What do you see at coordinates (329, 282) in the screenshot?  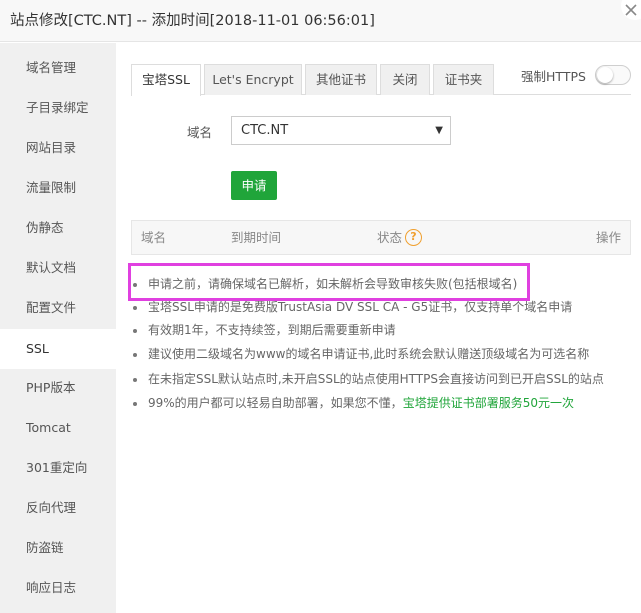 I see `highlight-box` at bounding box center [329, 282].